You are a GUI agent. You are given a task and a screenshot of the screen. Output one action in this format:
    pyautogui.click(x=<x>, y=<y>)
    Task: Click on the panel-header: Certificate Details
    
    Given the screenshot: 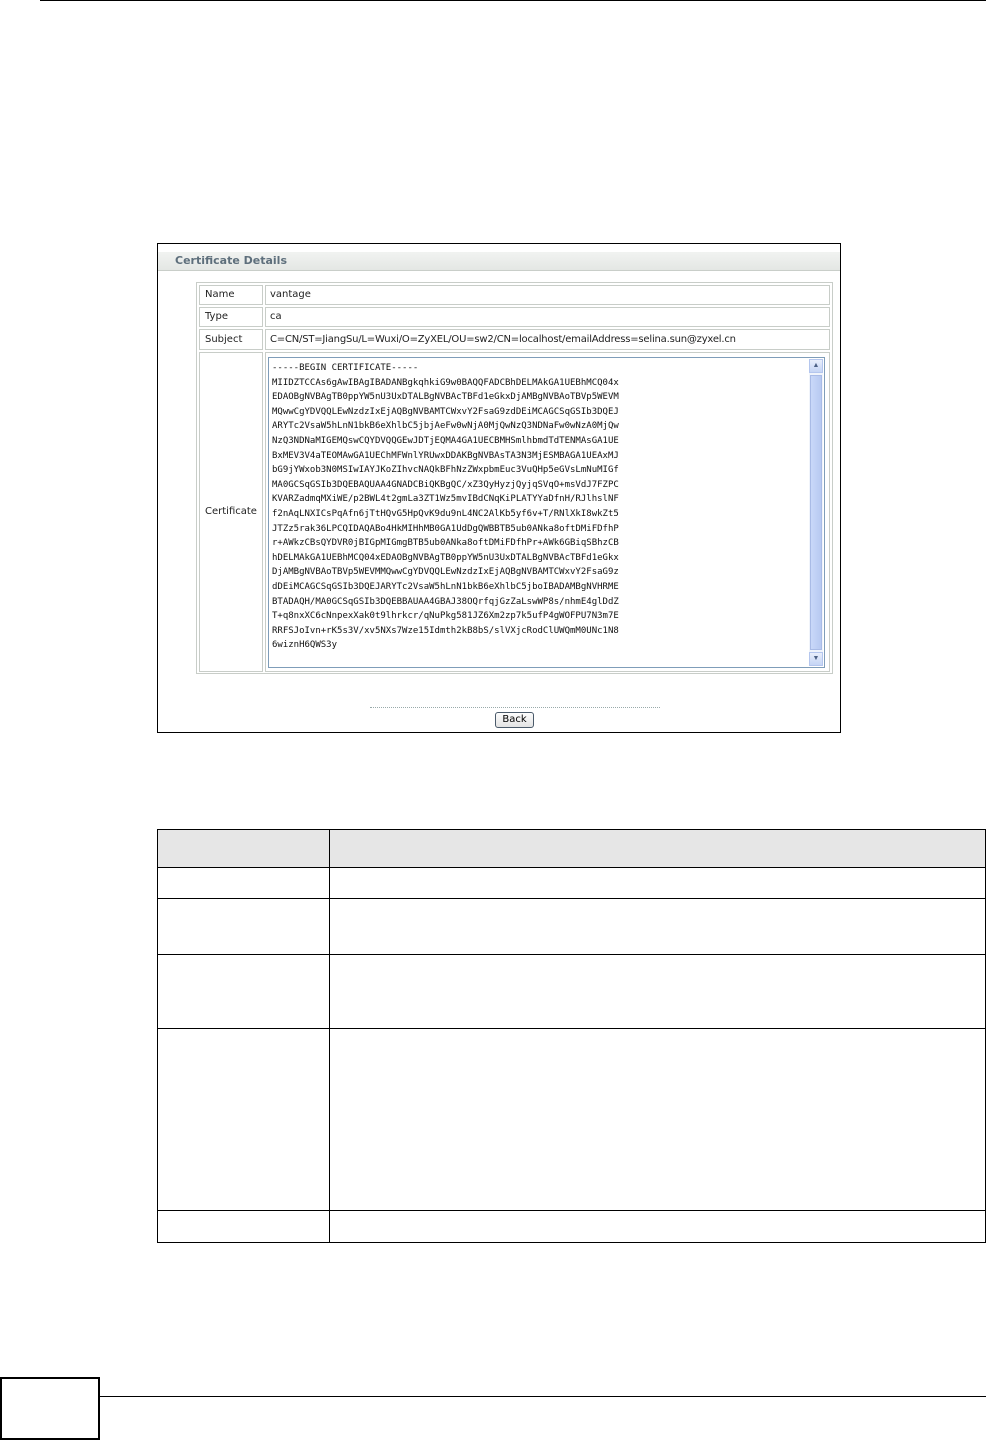 What is the action you would take?
    pyautogui.click(x=499, y=261)
    